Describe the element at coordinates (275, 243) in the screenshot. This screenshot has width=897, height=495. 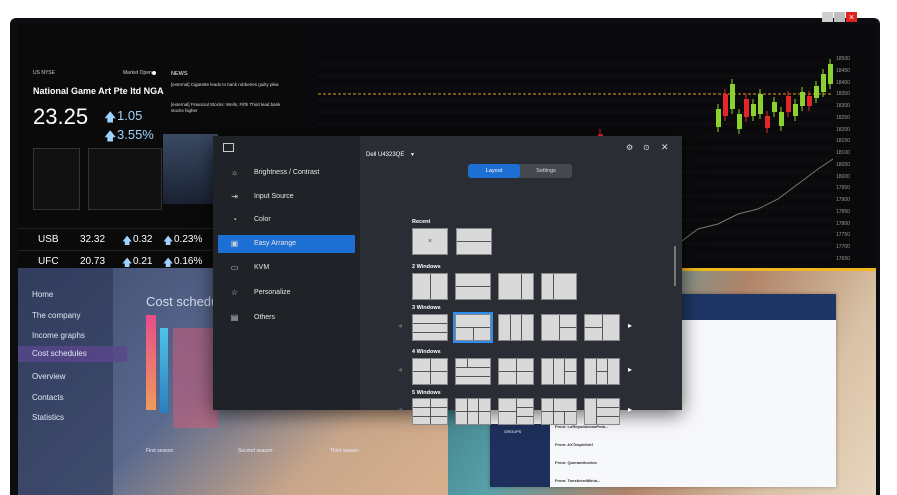
I see `menu-item-label: Easy Arrange` at that location.